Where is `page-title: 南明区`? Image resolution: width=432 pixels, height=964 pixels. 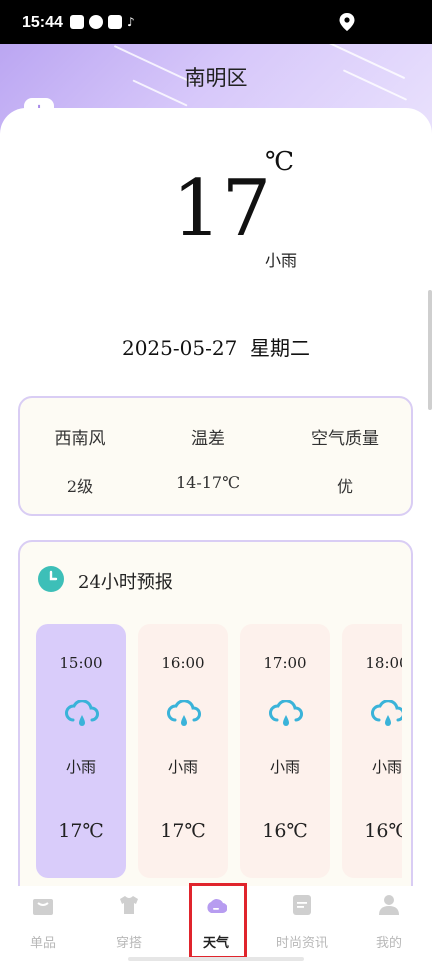
page-title: 南明区 is located at coordinates (216, 78).